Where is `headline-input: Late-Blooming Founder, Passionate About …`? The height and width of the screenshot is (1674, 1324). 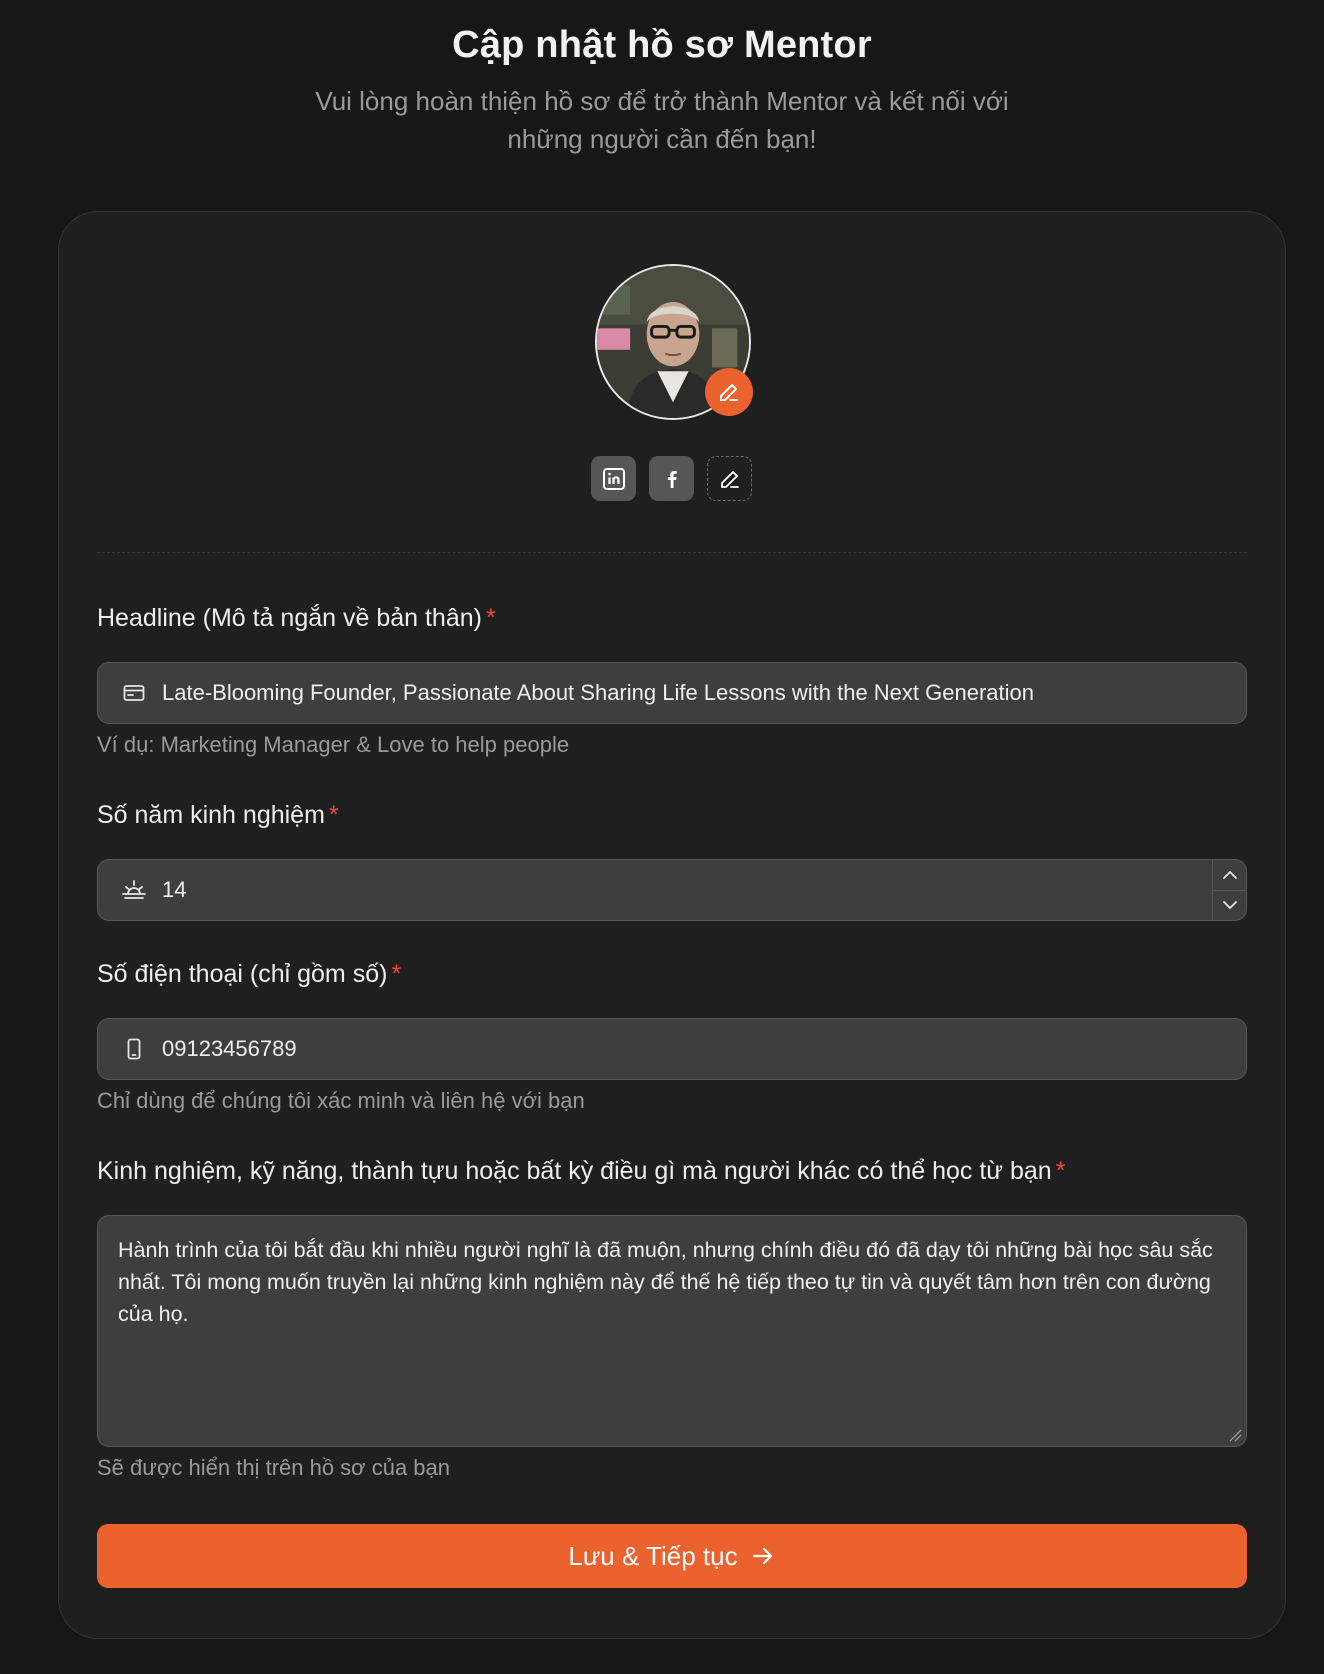 headline-input: Late-Blooming Founder, Passionate About … is located at coordinates (672, 693).